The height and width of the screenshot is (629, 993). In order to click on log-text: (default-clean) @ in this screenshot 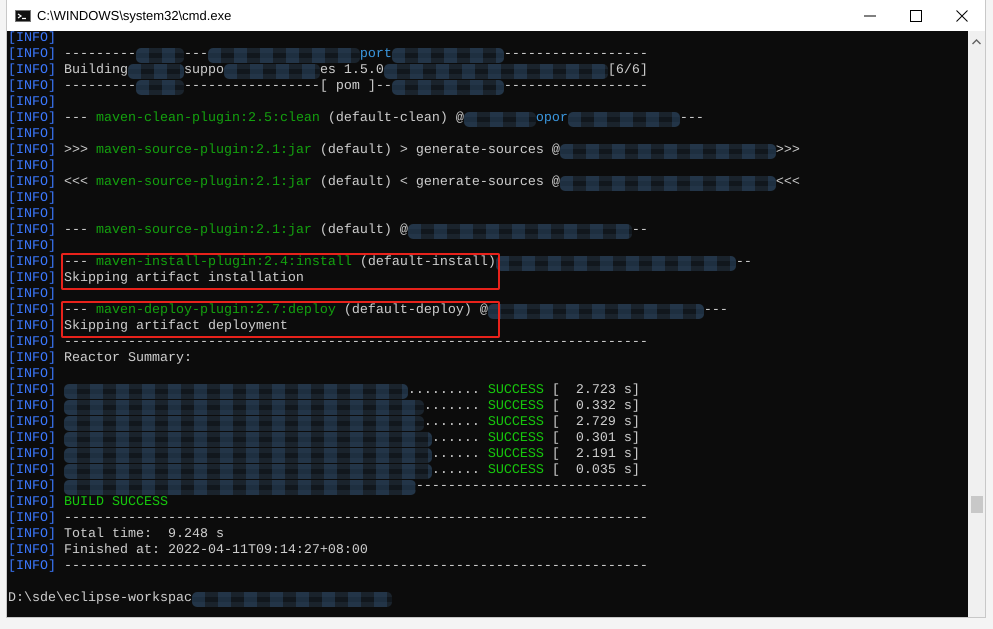, I will do `click(395, 119)`.